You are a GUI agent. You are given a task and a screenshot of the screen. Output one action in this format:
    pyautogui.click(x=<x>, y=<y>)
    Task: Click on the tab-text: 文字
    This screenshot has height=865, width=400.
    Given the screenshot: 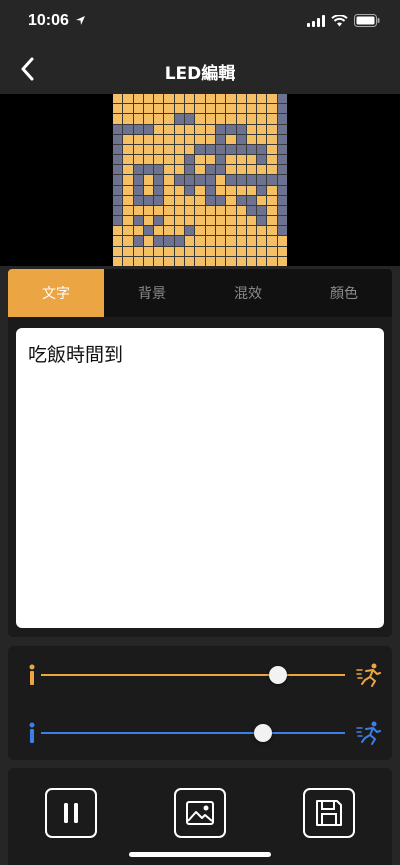 What is the action you would take?
    pyautogui.click(x=56, y=293)
    